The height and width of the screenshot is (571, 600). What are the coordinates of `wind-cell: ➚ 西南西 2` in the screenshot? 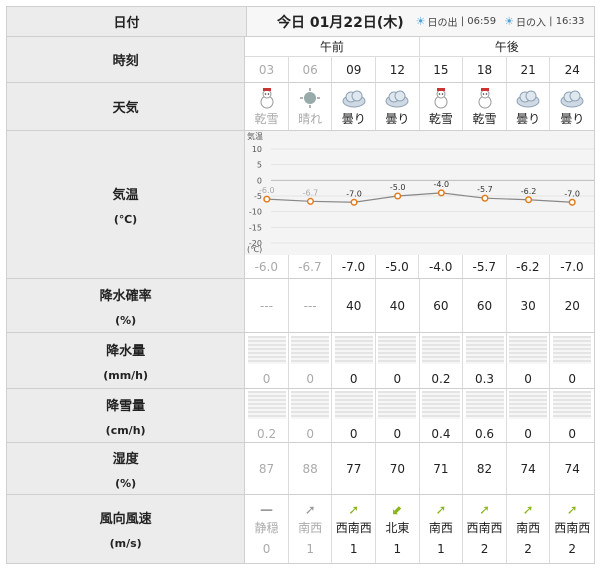 It's located at (572, 529).